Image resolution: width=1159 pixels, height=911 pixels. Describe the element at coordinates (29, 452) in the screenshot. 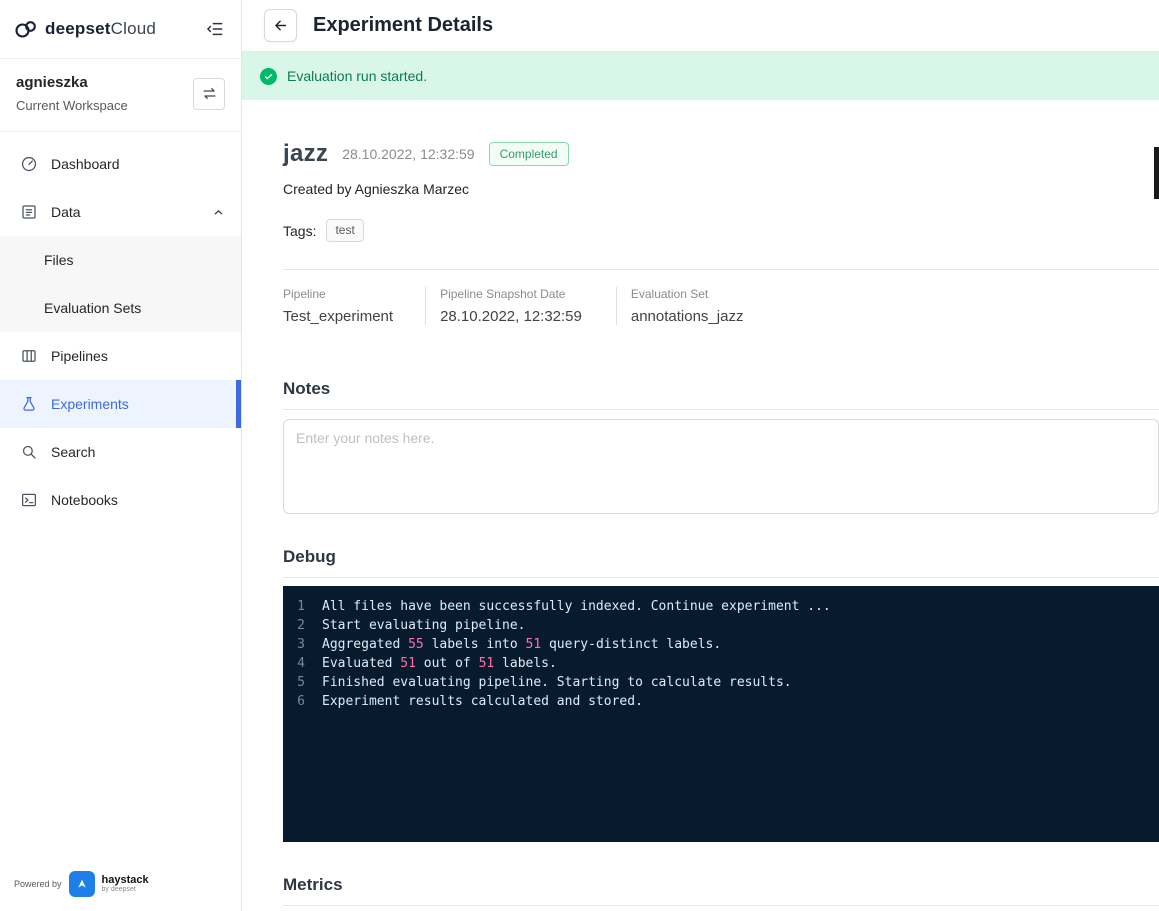

I see `search-icon` at that location.